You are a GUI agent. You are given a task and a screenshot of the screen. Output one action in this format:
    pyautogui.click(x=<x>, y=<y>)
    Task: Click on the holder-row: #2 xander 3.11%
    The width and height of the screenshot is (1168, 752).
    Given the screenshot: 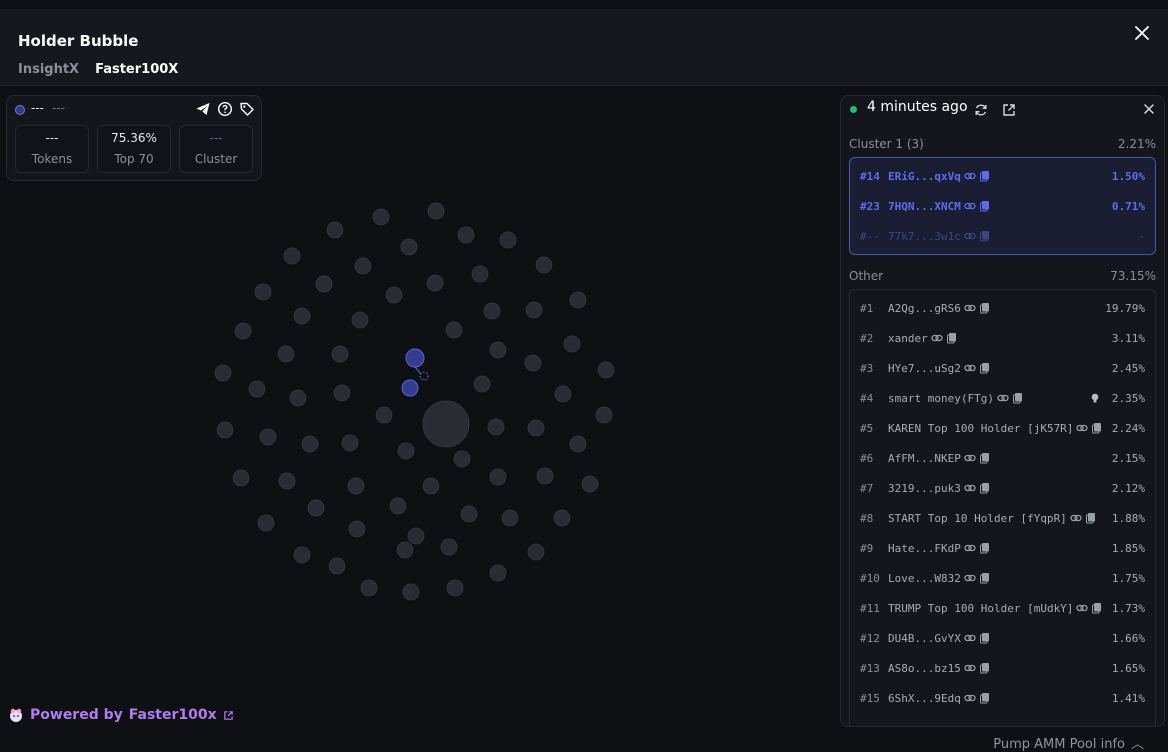 What is the action you would take?
    pyautogui.click(x=1002, y=338)
    